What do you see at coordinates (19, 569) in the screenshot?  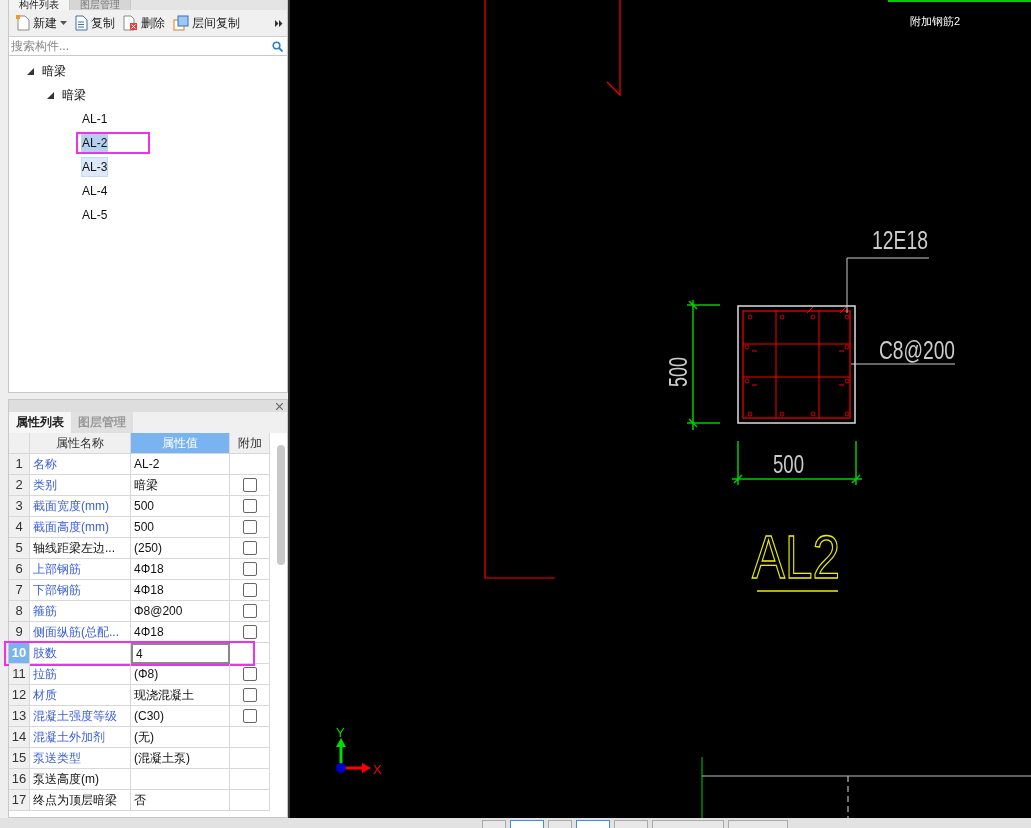 I see `row-number: 6` at bounding box center [19, 569].